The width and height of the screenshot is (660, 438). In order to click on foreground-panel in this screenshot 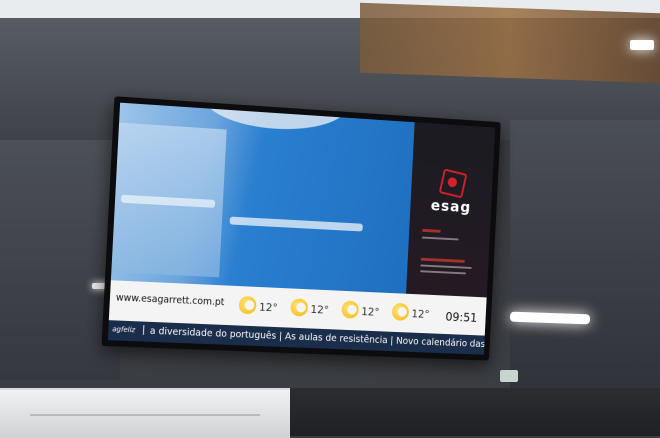, I will do `click(145, 413)`.